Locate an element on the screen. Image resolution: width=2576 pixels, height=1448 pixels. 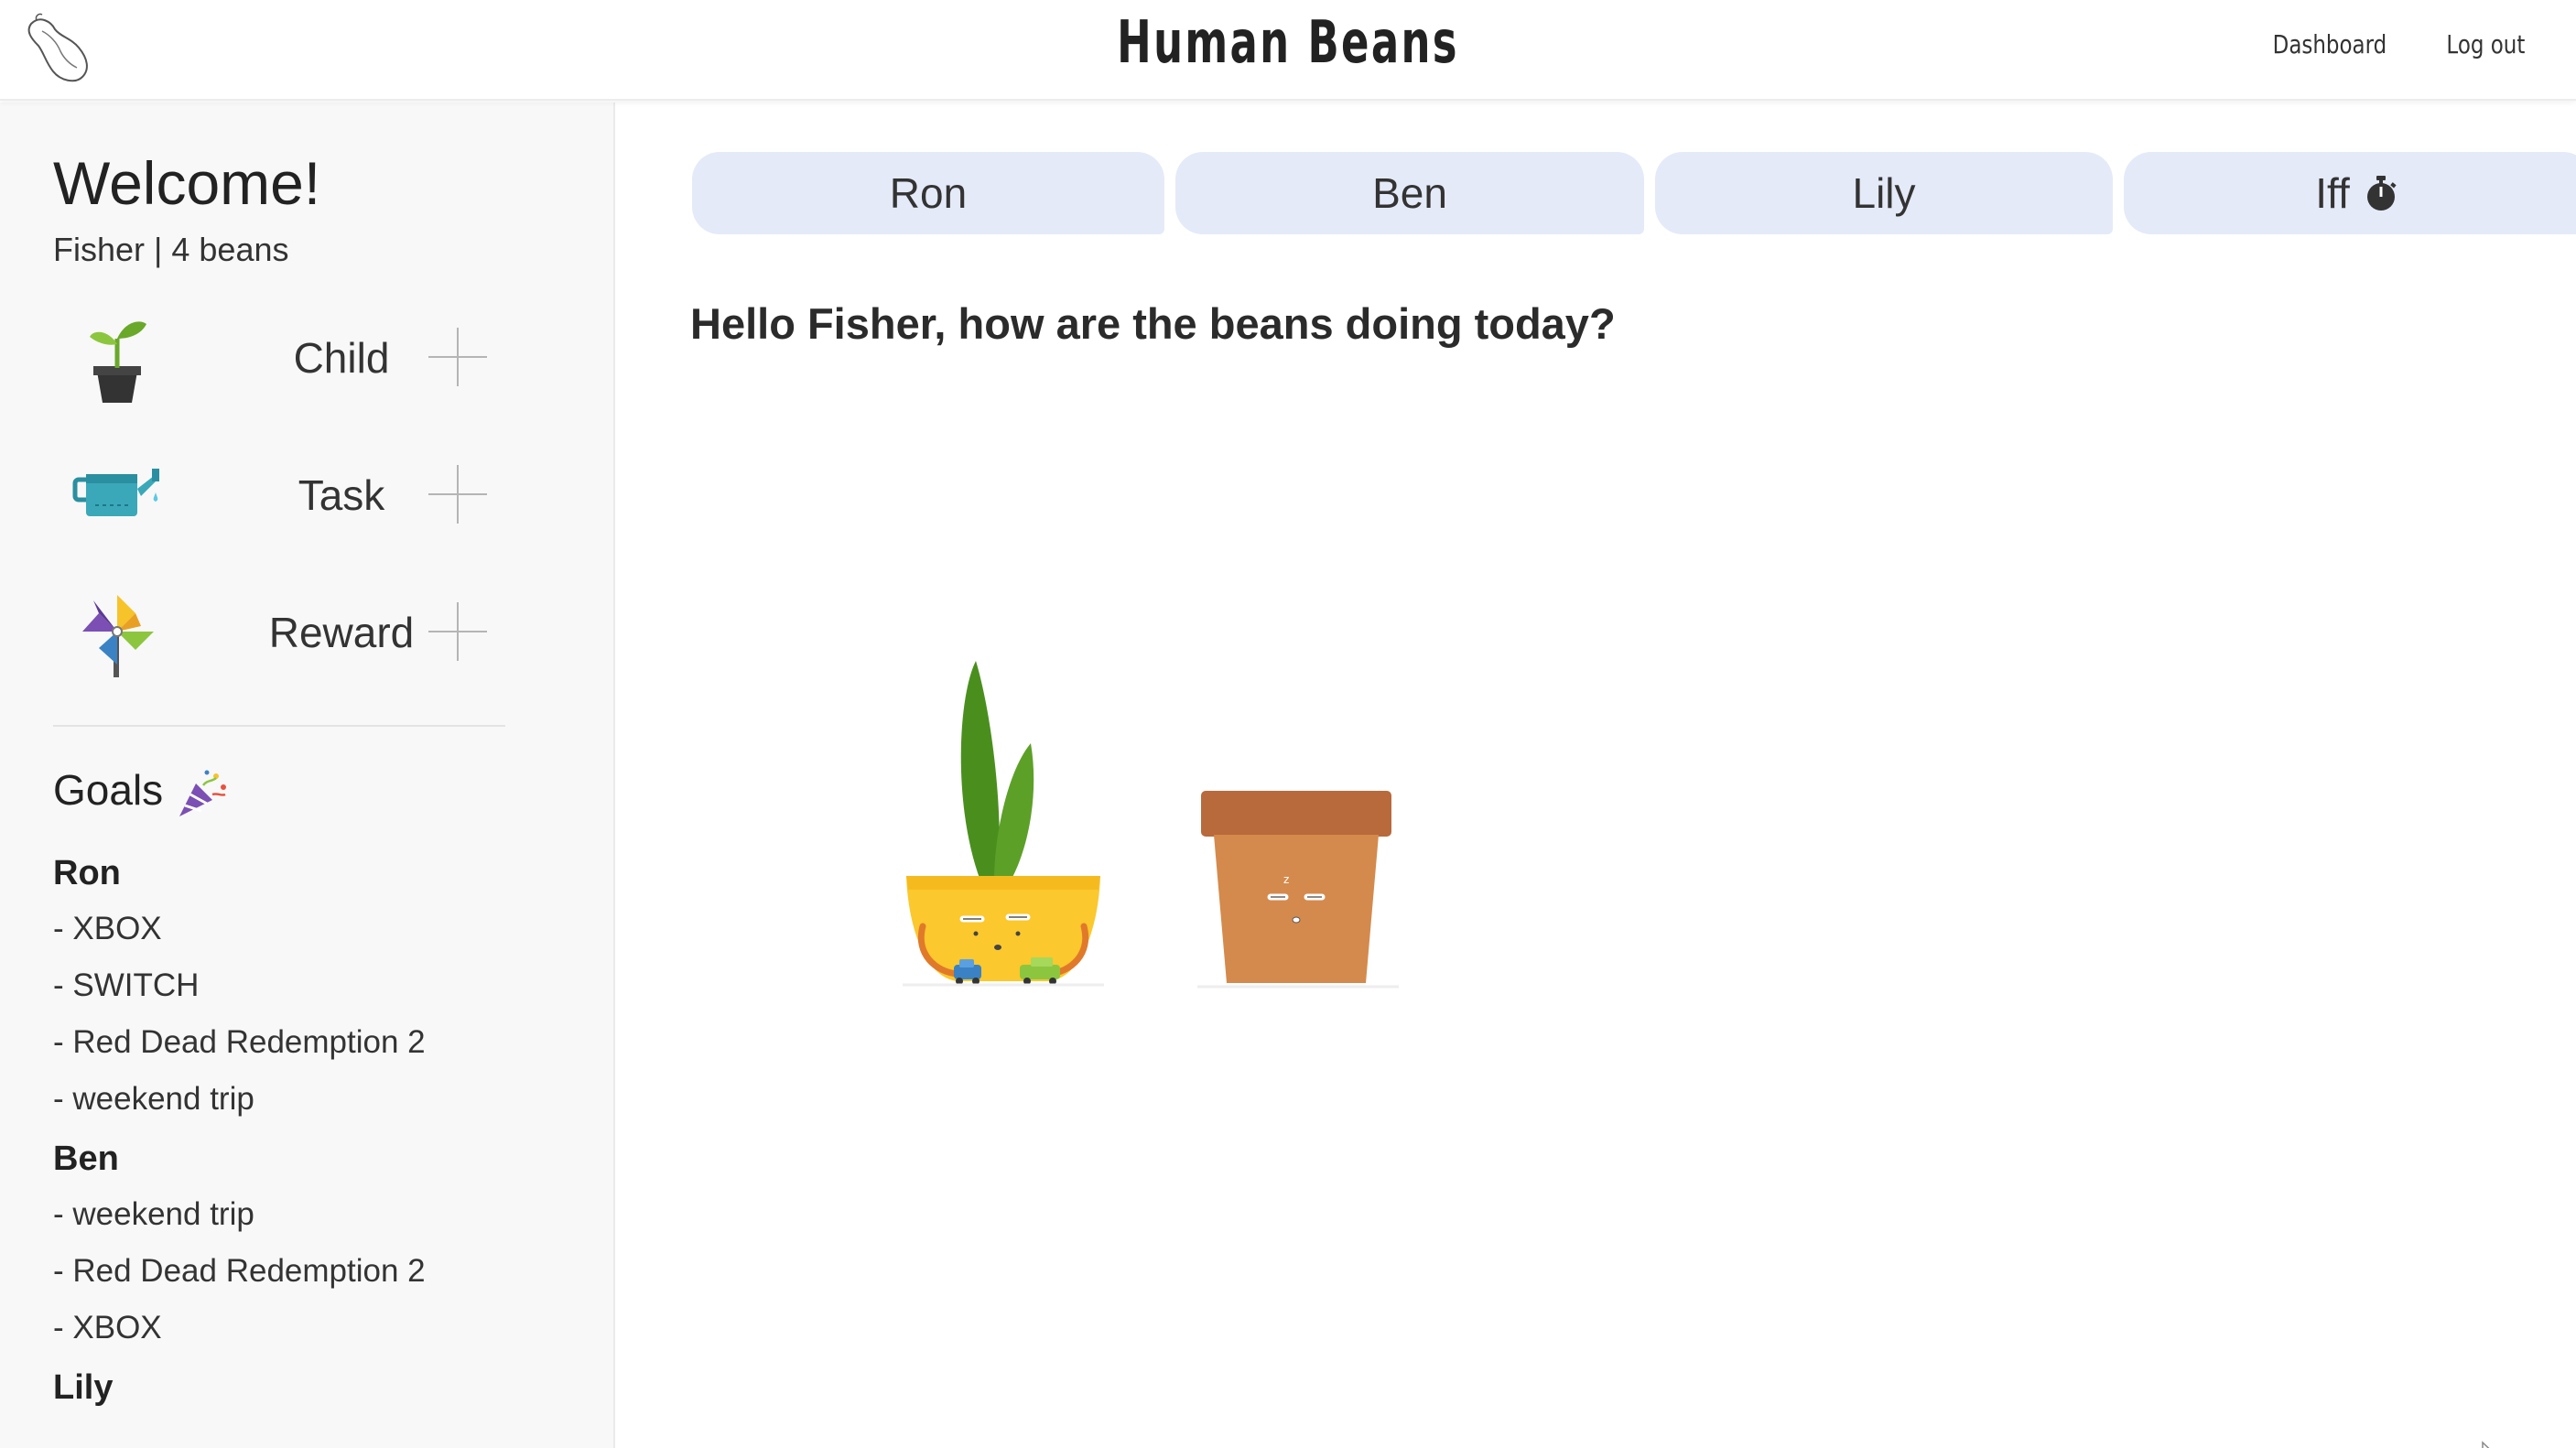
add-reward-button is located at coordinates (458, 631).